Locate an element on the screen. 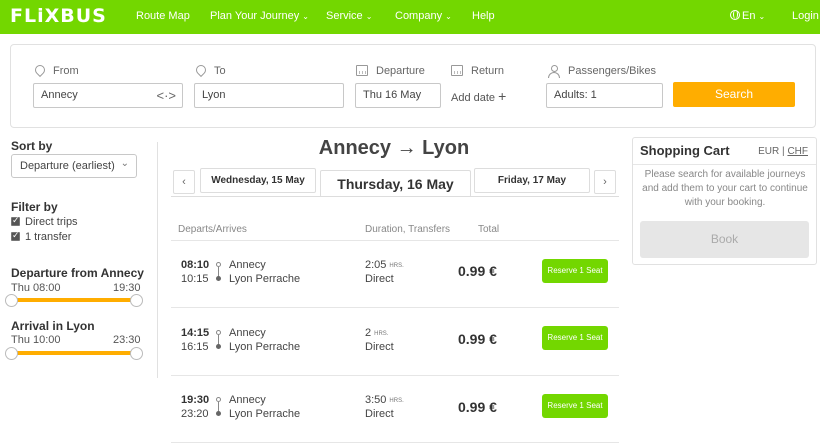 The height and width of the screenshot is (448, 820). filter-direct-trips: Direct trips is located at coordinates (44, 221).